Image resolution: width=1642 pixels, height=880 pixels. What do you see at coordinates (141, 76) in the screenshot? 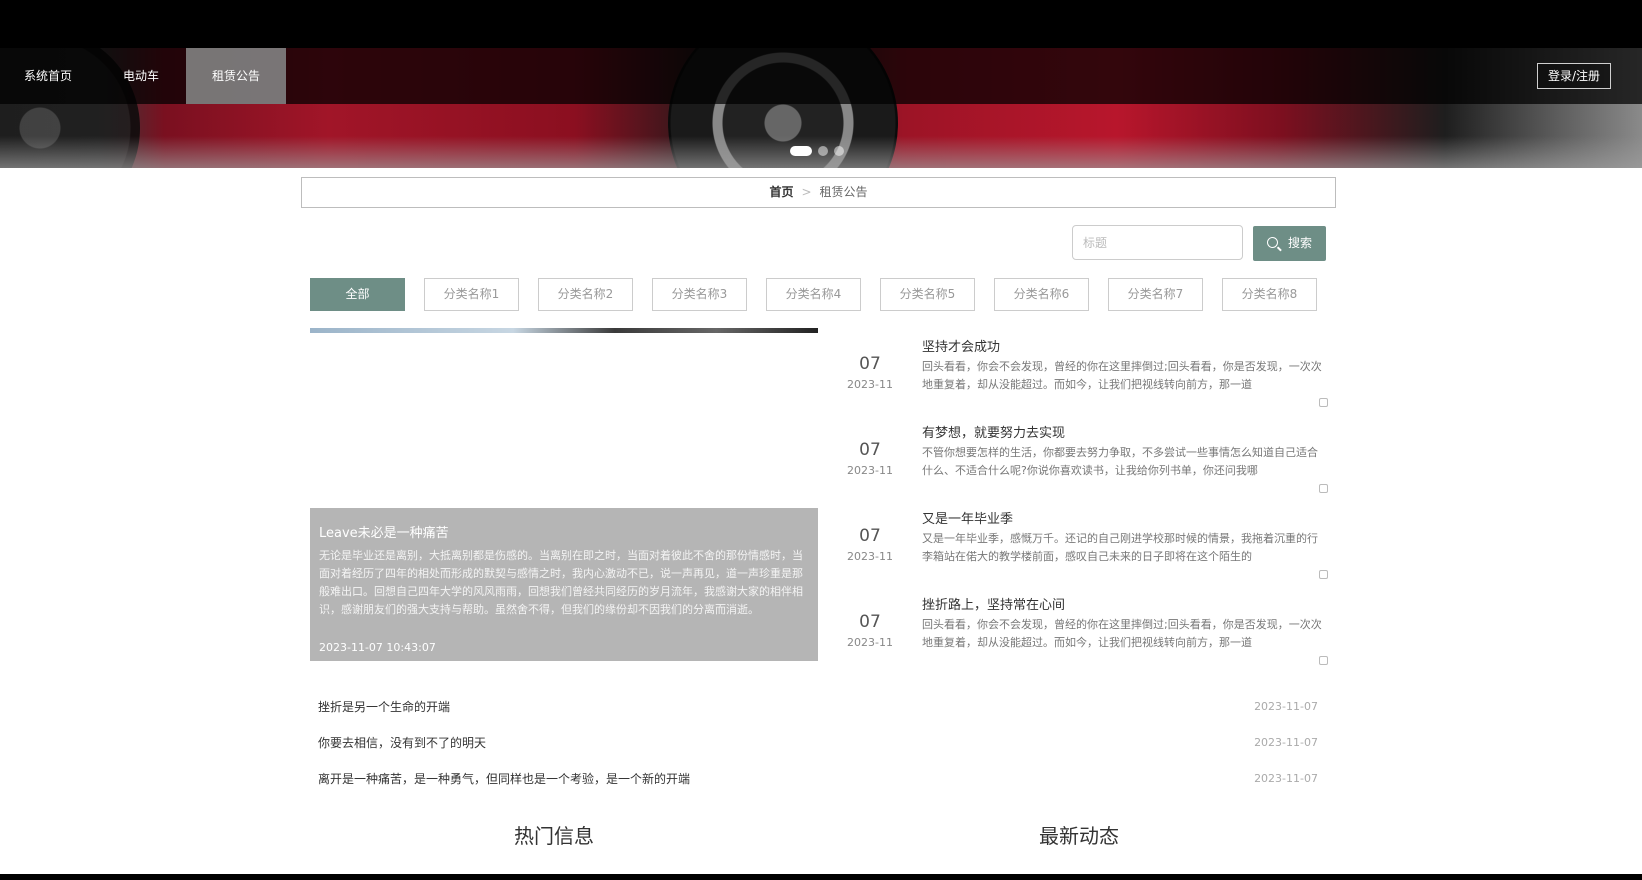
I see `nav-item-electric-vehicle: 电动车` at bounding box center [141, 76].